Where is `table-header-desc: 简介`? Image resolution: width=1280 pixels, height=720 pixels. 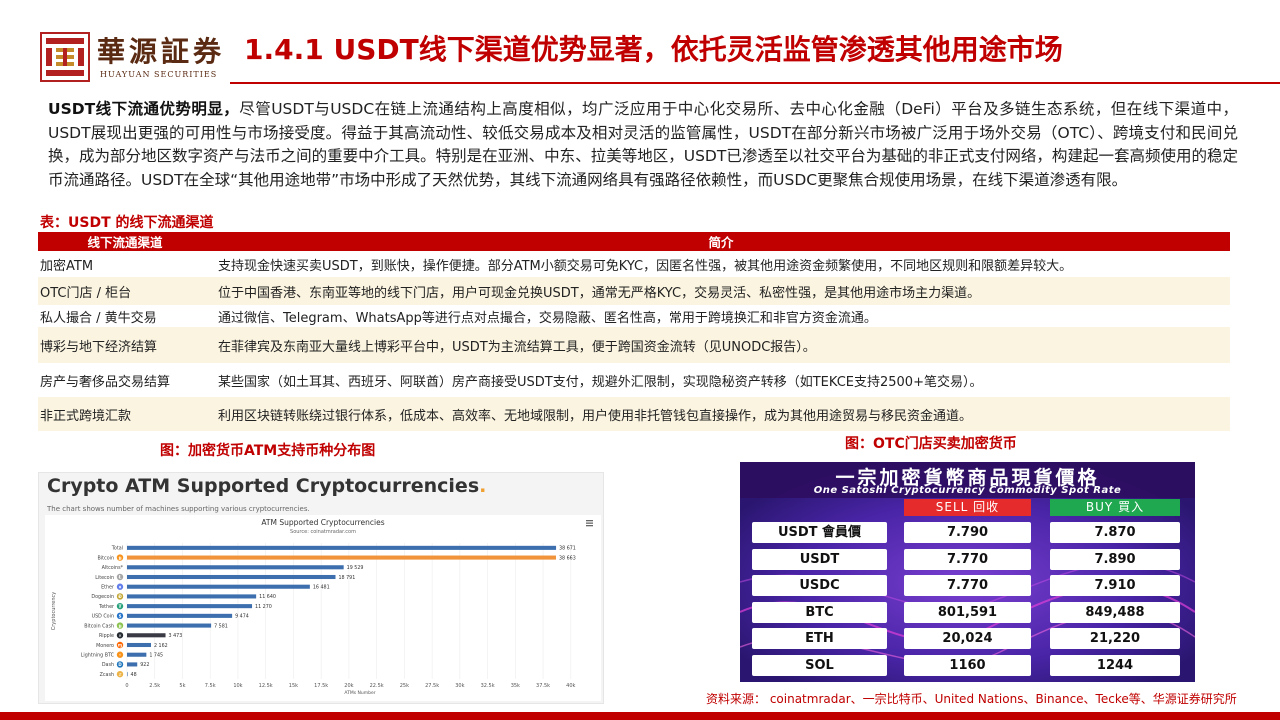
table-header-desc: 简介 is located at coordinates (721, 241).